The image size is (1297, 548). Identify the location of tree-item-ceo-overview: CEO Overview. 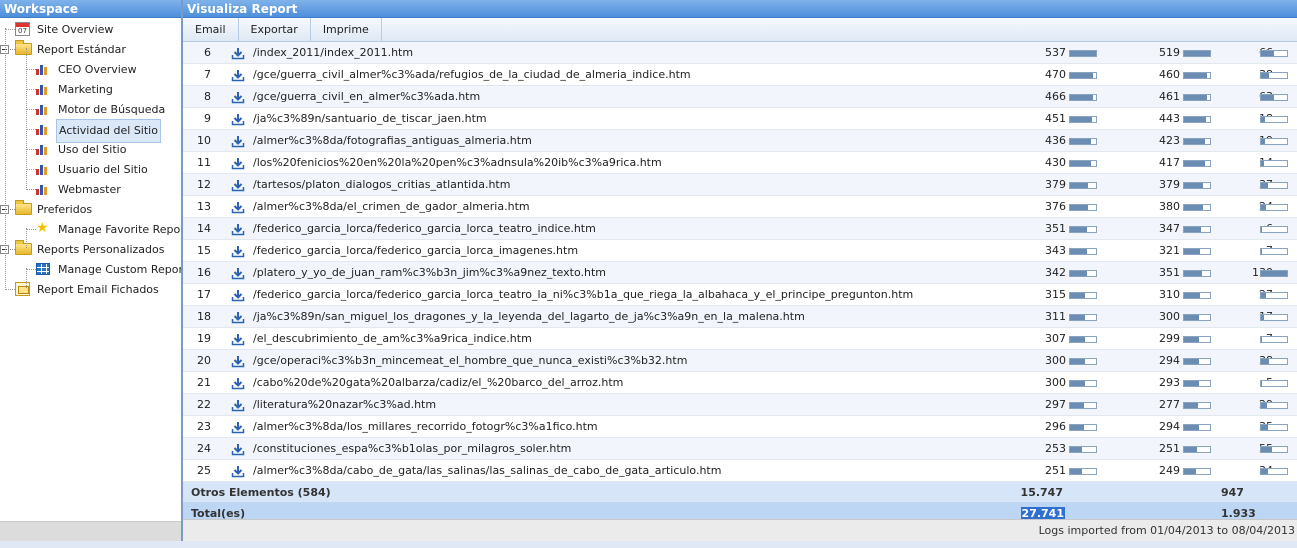
(90, 69).